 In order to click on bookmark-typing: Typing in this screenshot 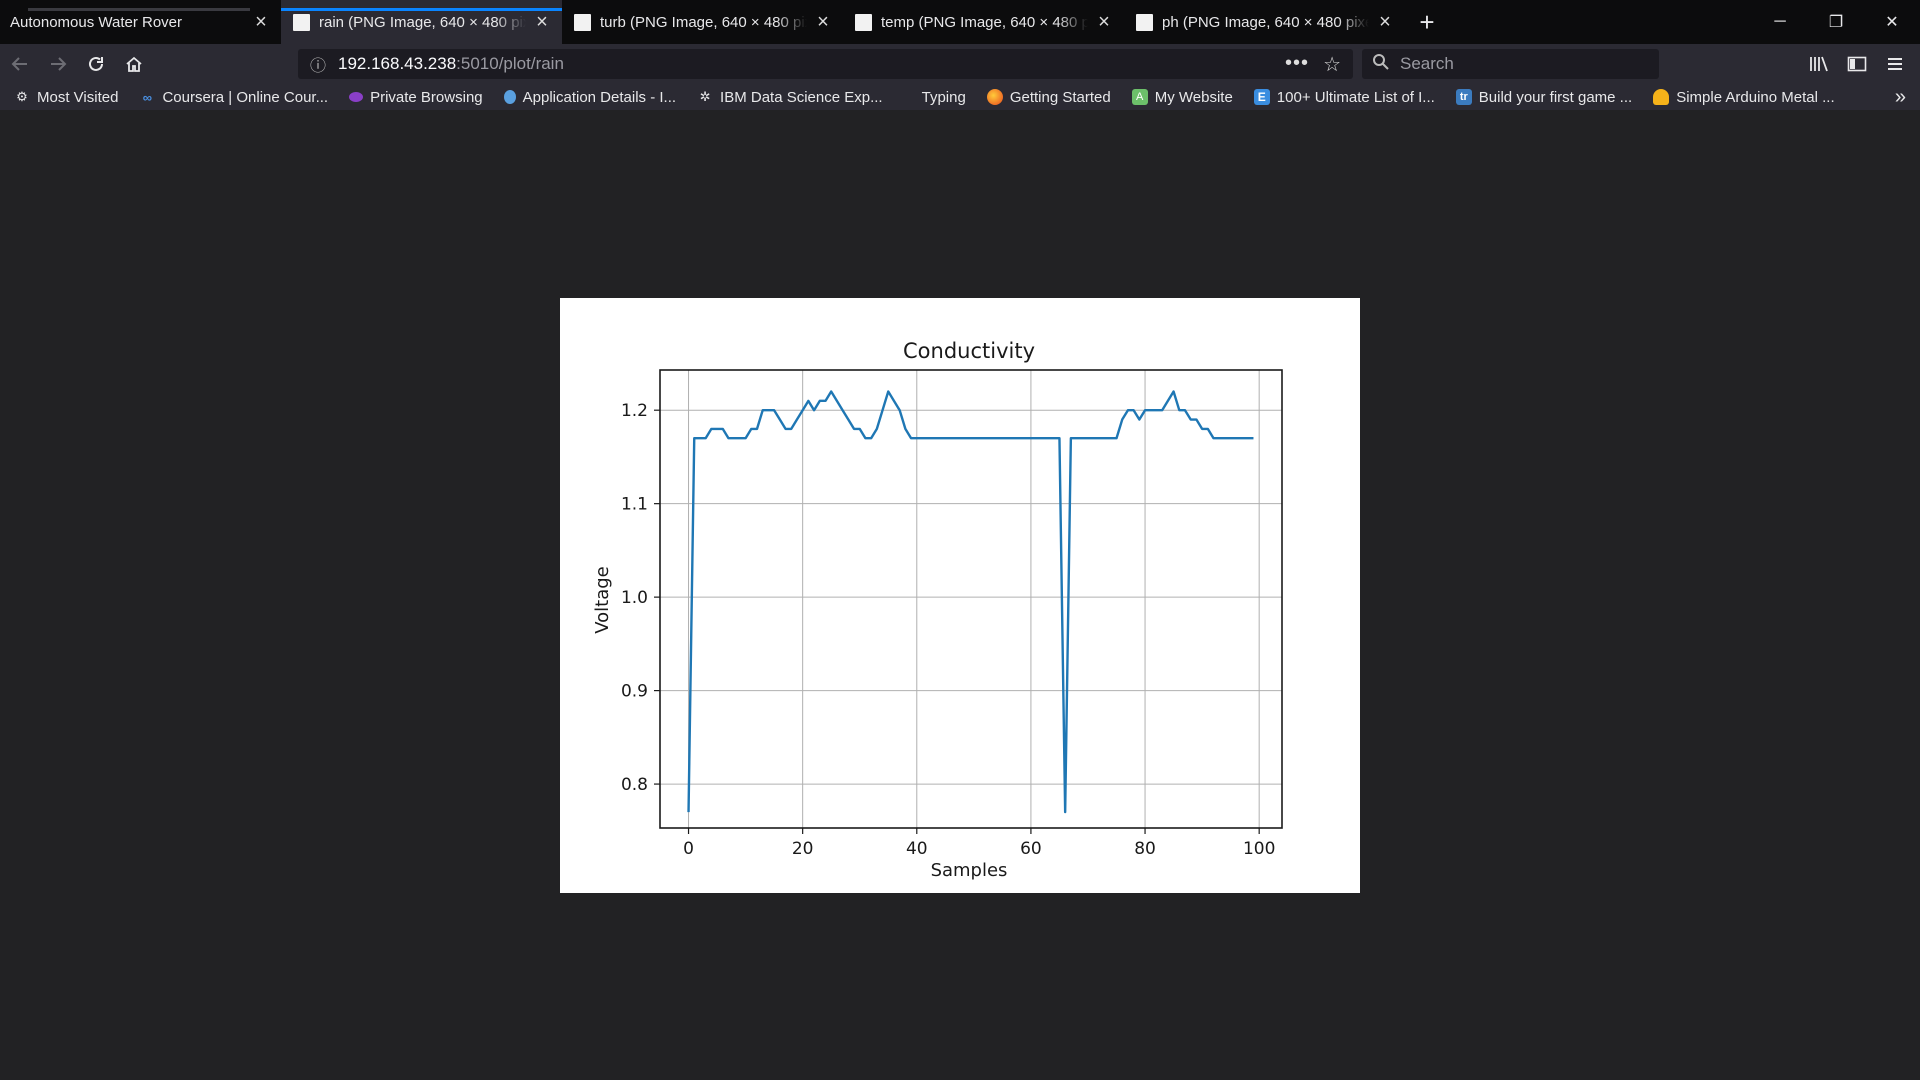, I will do `click(931, 97)`.